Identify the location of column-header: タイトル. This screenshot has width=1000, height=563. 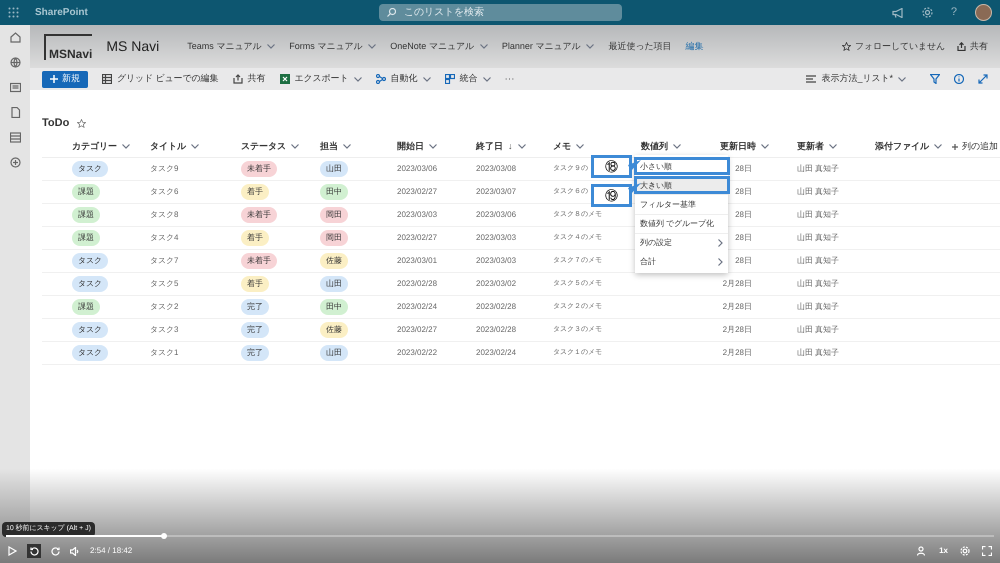
(195, 147).